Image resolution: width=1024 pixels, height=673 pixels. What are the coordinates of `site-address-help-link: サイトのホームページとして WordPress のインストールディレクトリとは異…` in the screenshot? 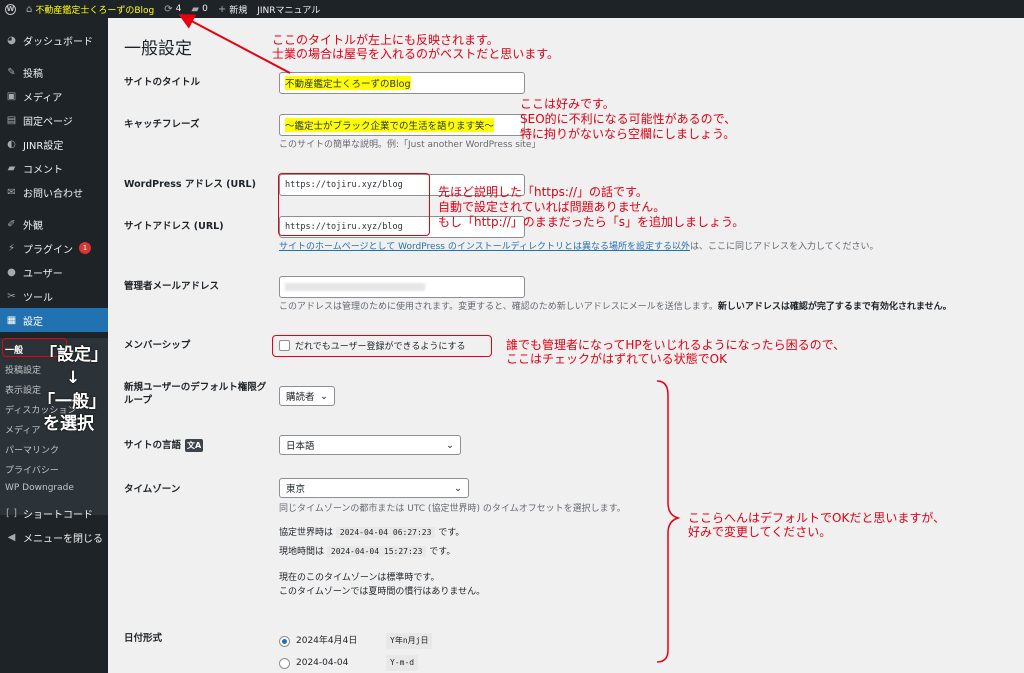 It's located at (484, 247).